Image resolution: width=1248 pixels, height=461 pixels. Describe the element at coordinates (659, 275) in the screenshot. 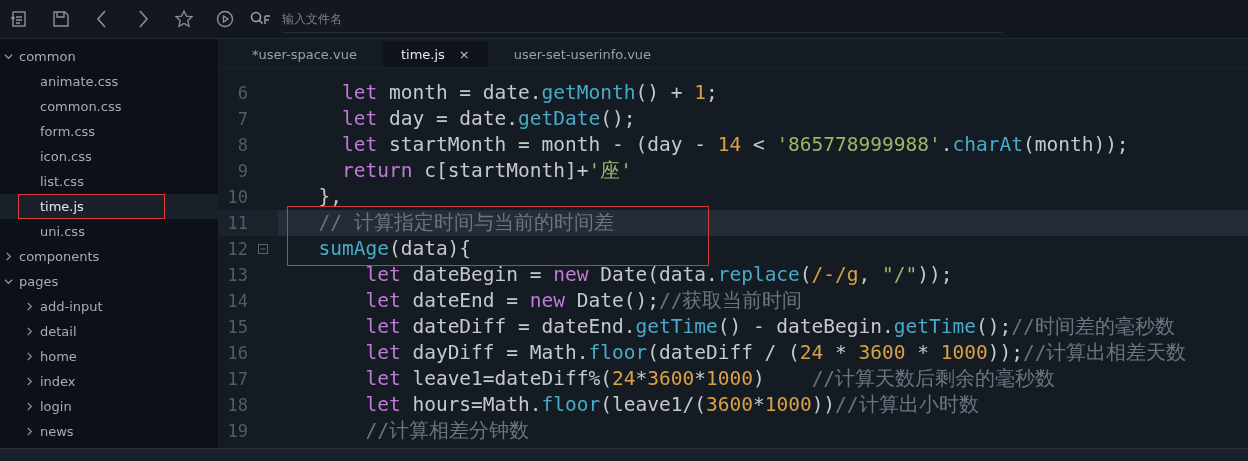

I see `code-line: let dateBegin = new Date(data.replace(/-/g, "/"));` at that location.